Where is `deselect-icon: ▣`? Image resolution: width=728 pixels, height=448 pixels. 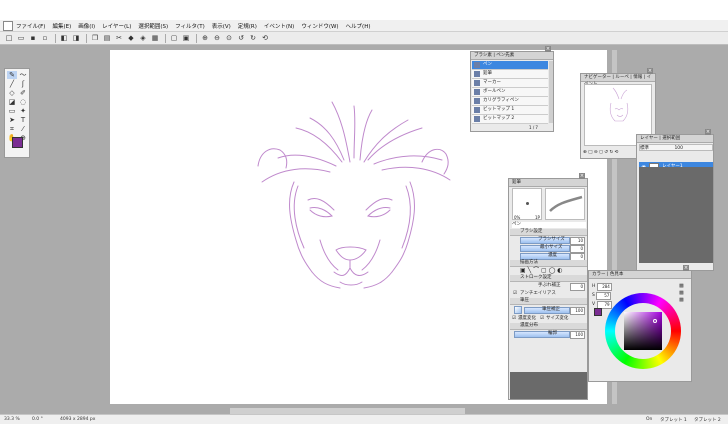 deselect-icon: ▣ is located at coordinates (186, 38).